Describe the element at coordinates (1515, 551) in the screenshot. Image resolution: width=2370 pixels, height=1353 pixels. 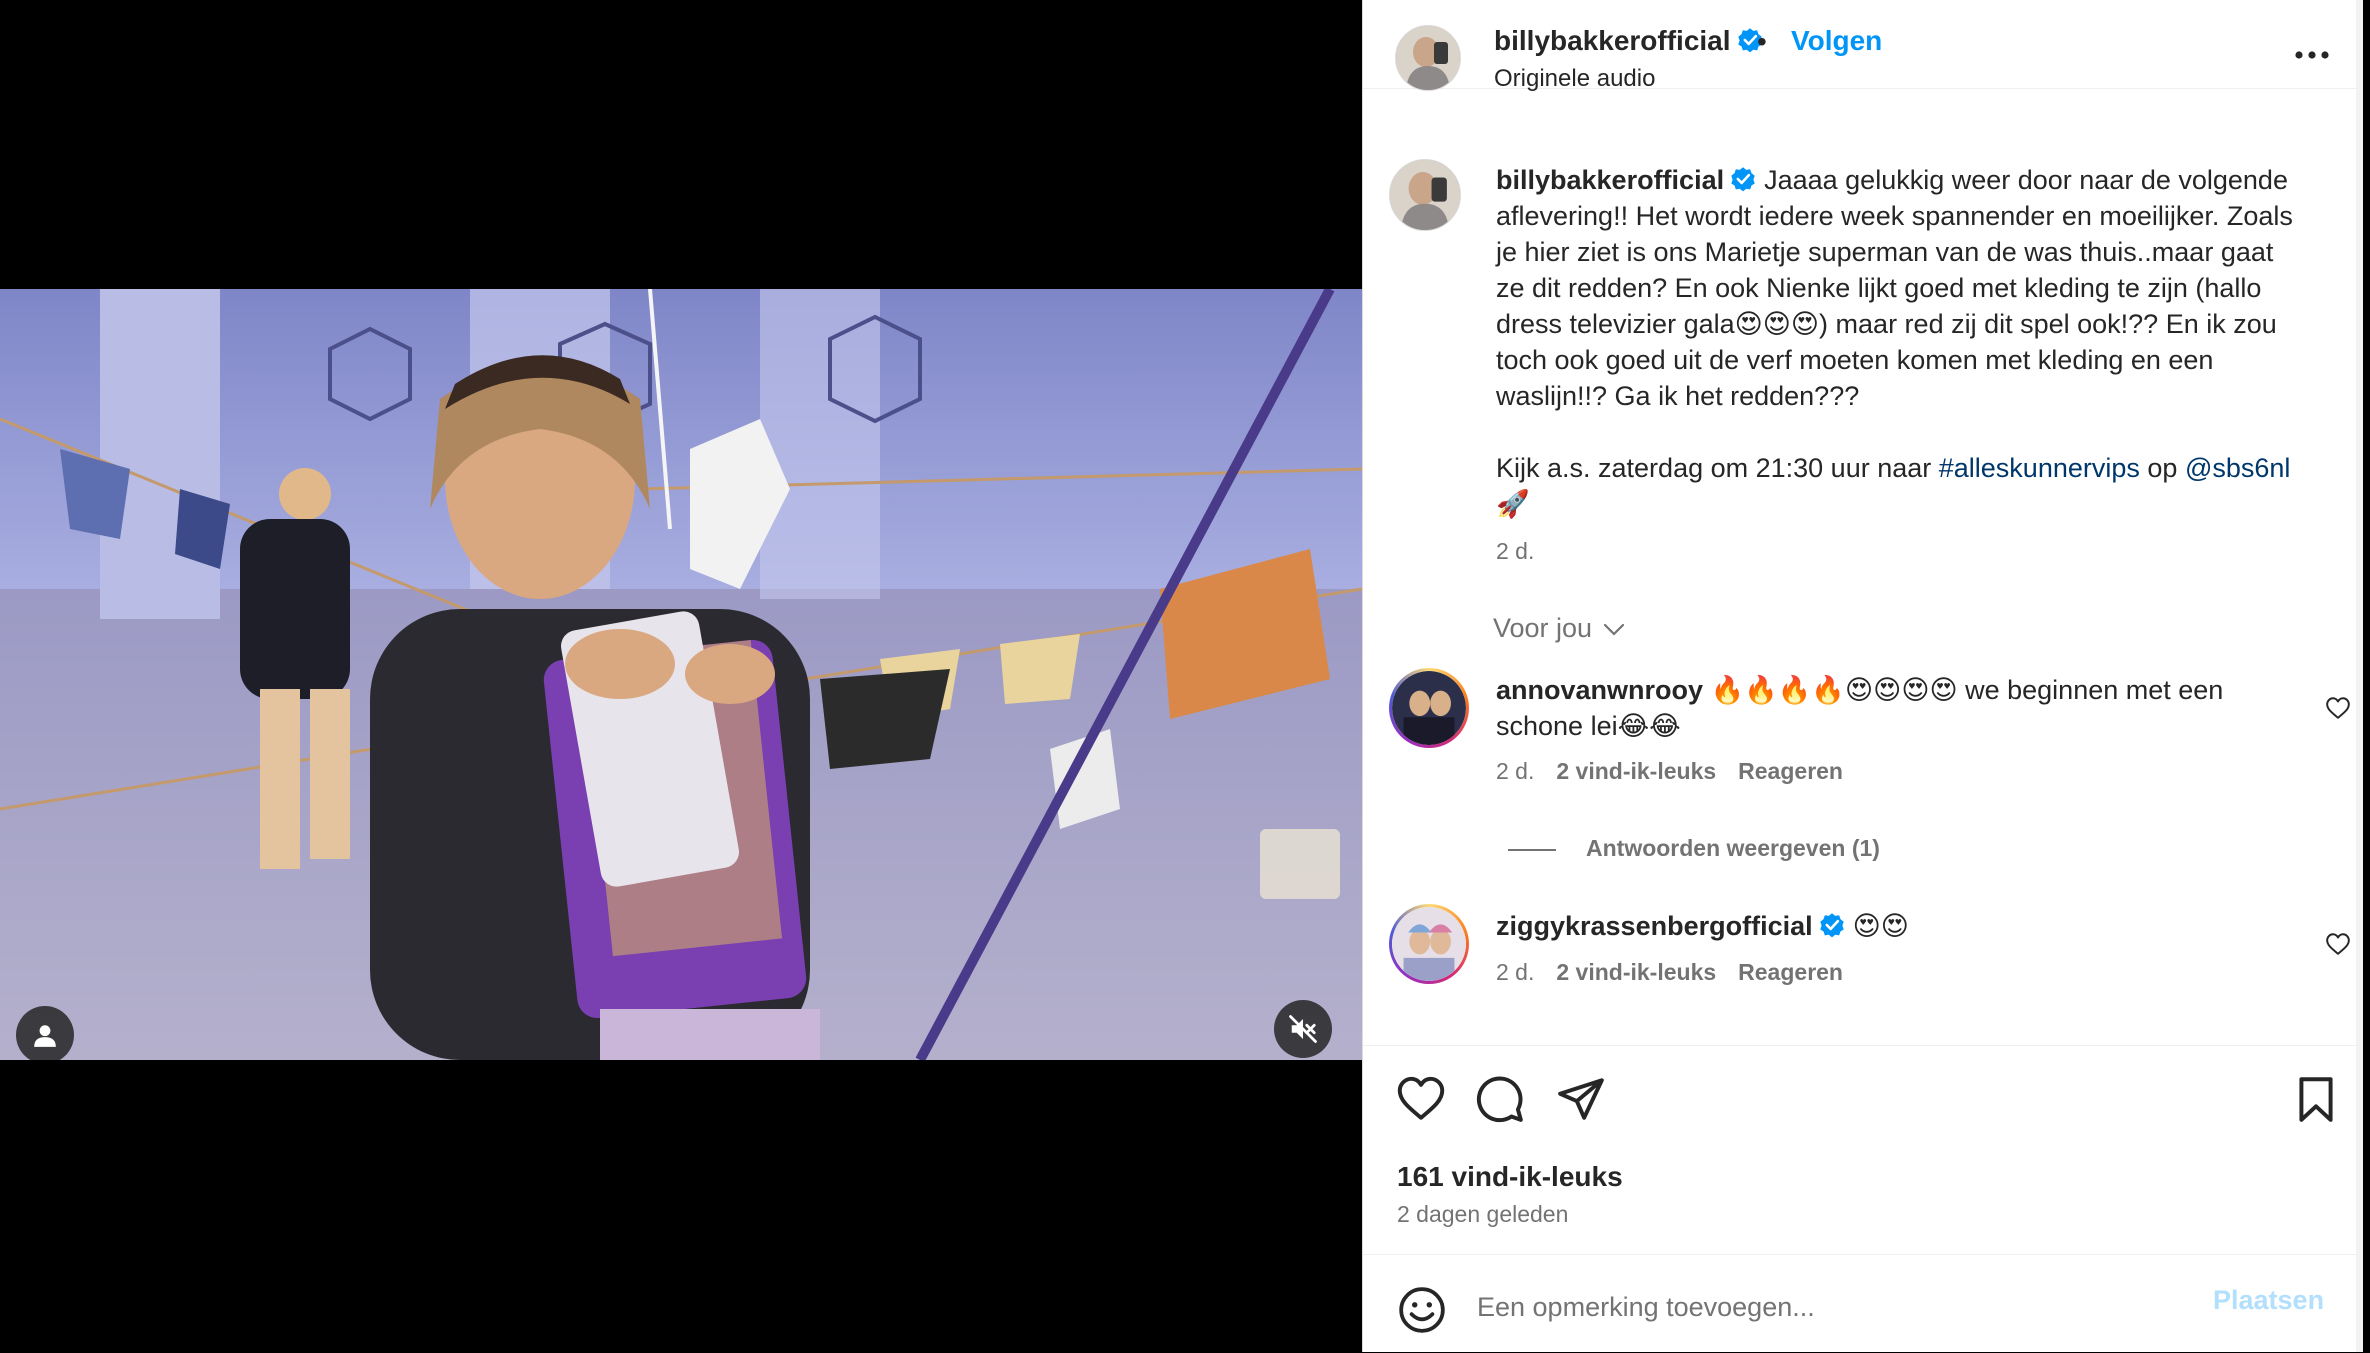
I see `caption-timestamp: 2 d.` at that location.